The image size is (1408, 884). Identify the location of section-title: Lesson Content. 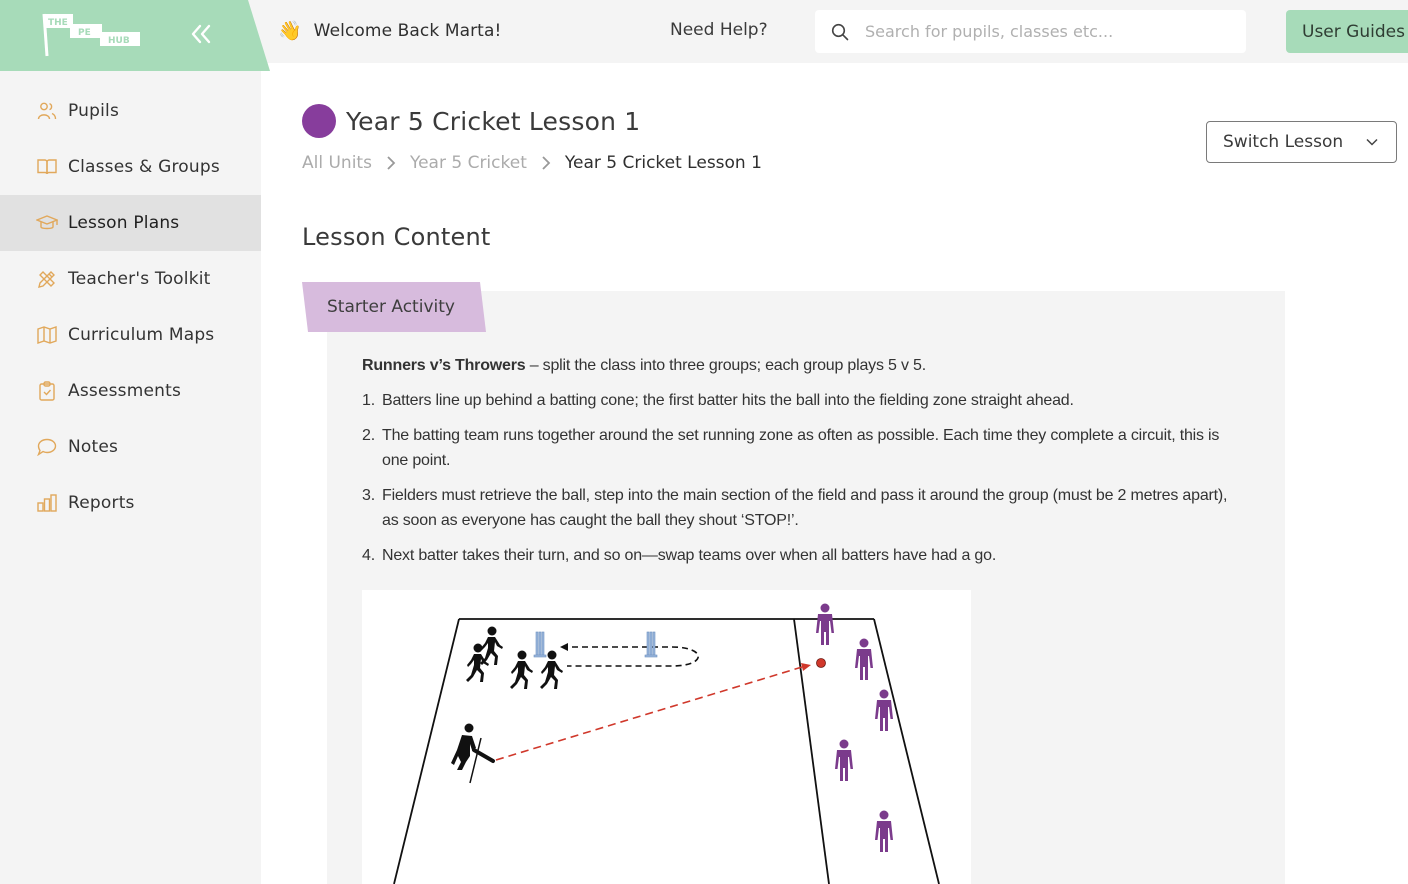
(396, 237).